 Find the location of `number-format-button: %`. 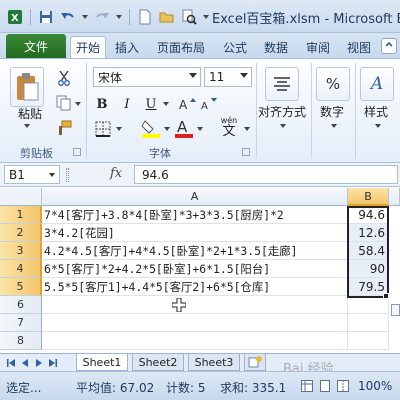

number-format-button: % is located at coordinates (333, 84).